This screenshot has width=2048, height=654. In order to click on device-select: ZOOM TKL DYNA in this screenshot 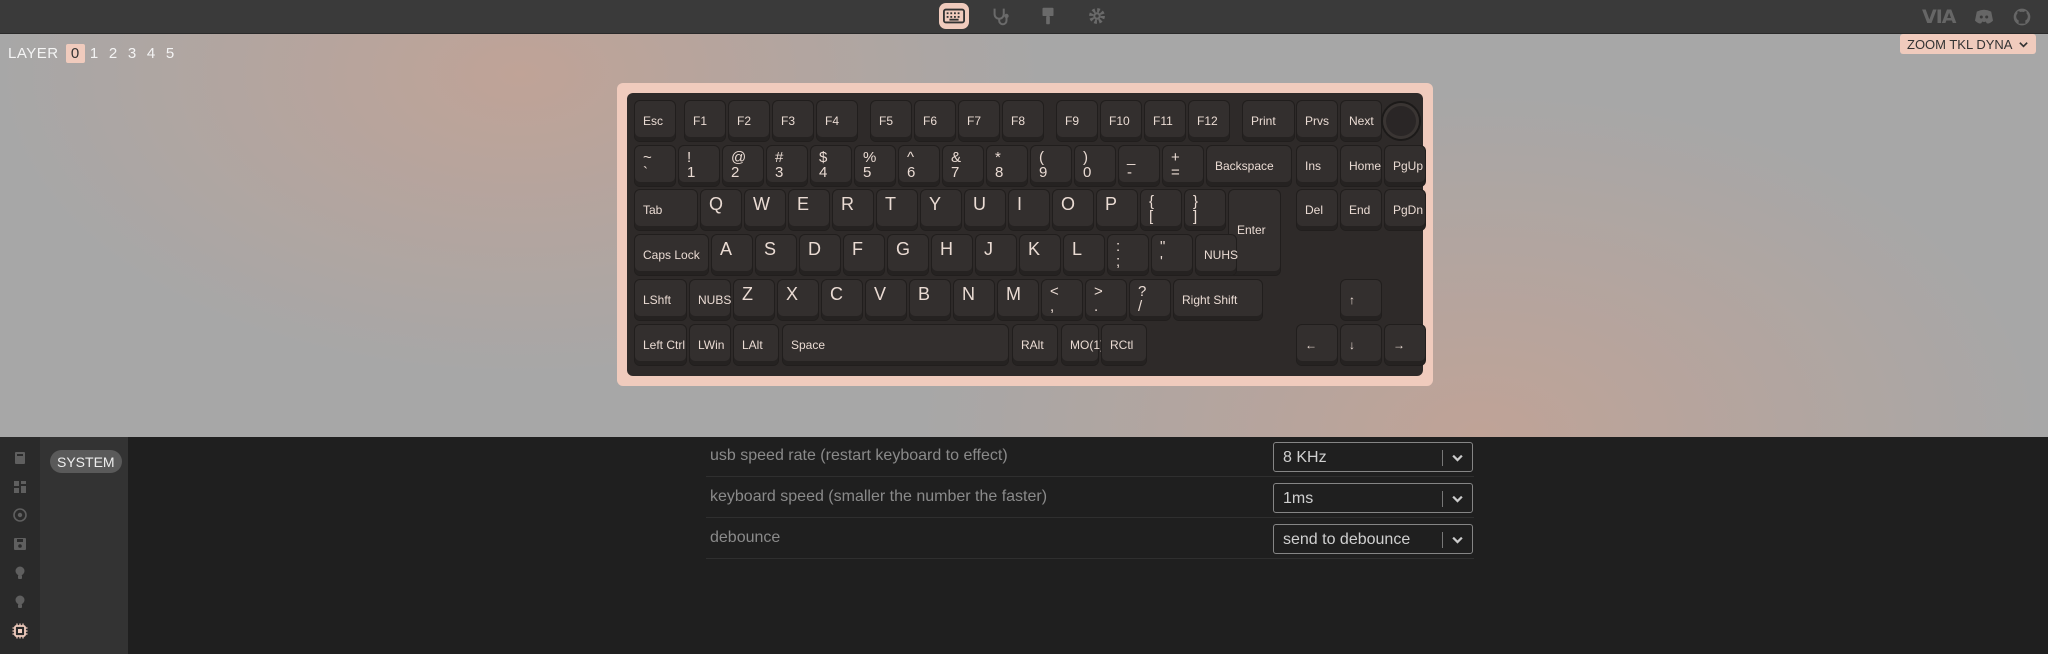, I will do `click(1968, 44)`.